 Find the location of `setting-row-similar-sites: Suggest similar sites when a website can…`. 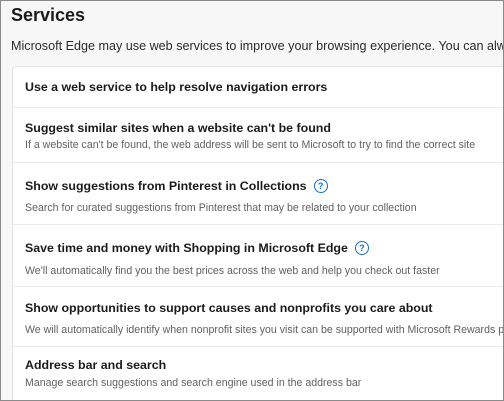

setting-row-similar-sites: Suggest similar sites when a website can… is located at coordinates (258, 135).